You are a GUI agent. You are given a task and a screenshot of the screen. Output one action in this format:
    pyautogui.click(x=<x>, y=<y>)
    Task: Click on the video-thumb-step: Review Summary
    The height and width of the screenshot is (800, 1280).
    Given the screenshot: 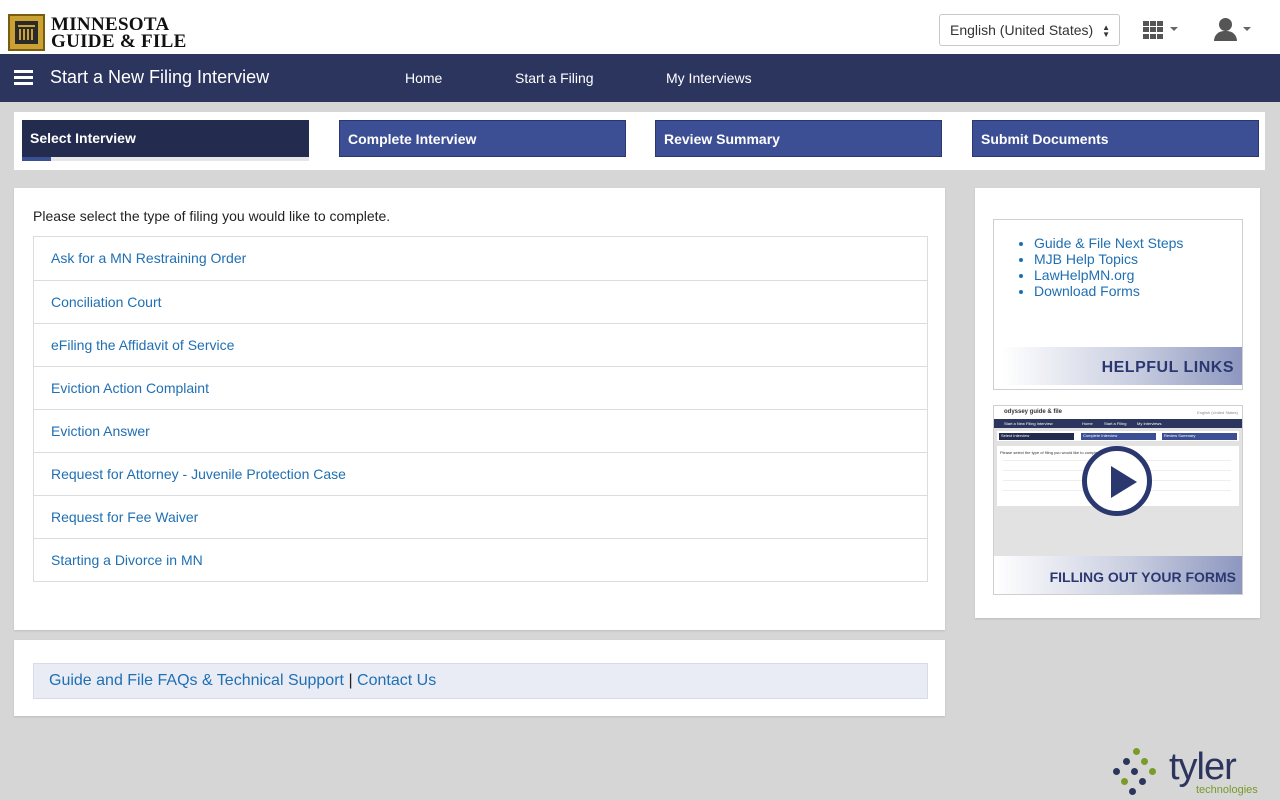 What is the action you would take?
    pyautogui.click(x=1199, y=436)
    